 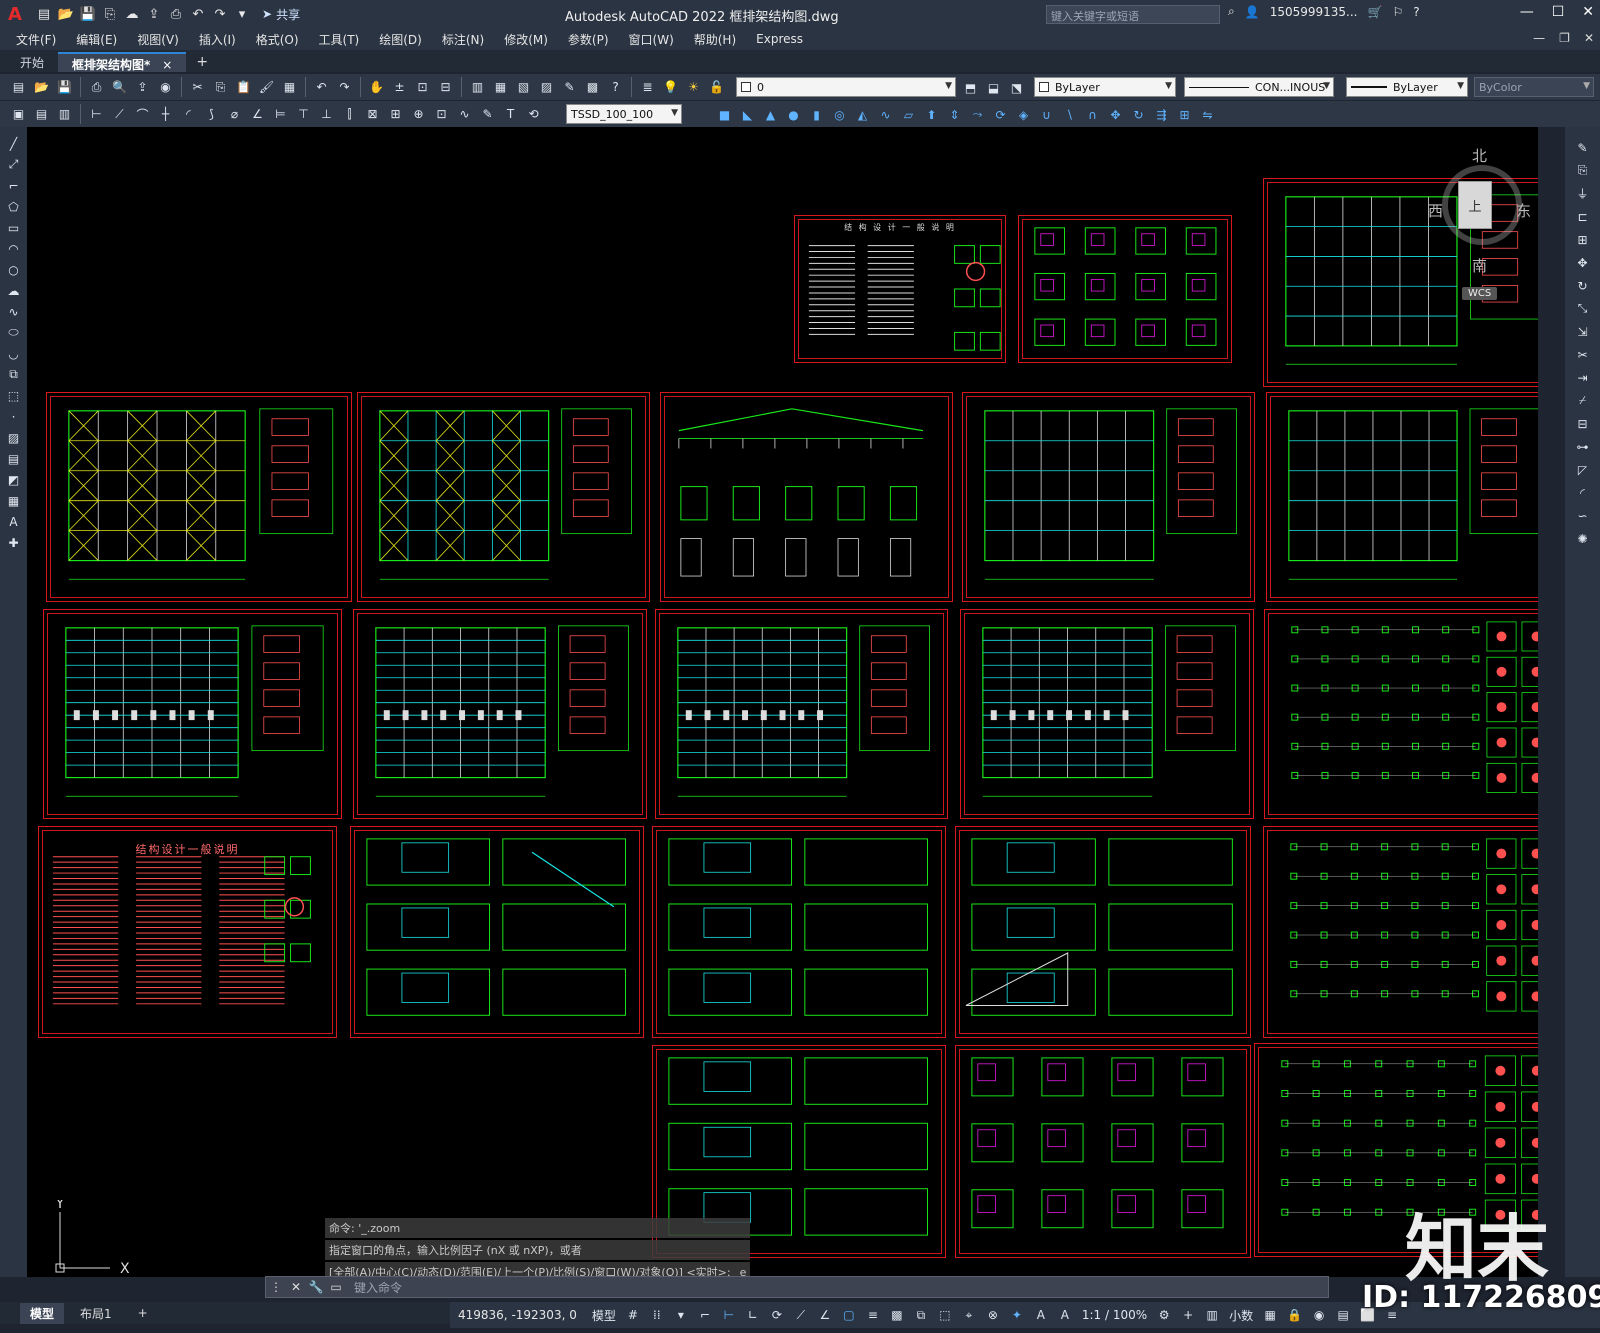 I want to click on layer-previous-icon: ⬓, so click(x=993, y=87).